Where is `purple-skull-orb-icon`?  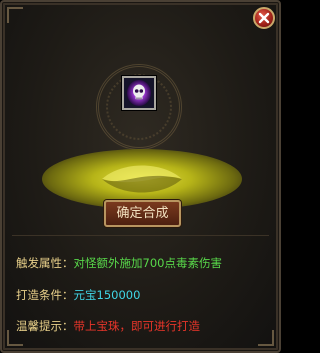
purple-skull-orb-icon is located at coordinates (139, 93).